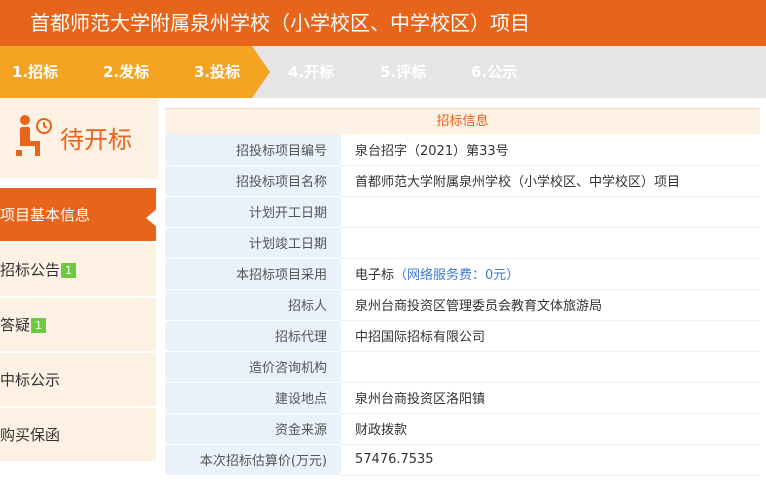 The width and height of the screenshot is (766, 484). I want to click on field-label: 计划竣工日期, so click(253, 243).